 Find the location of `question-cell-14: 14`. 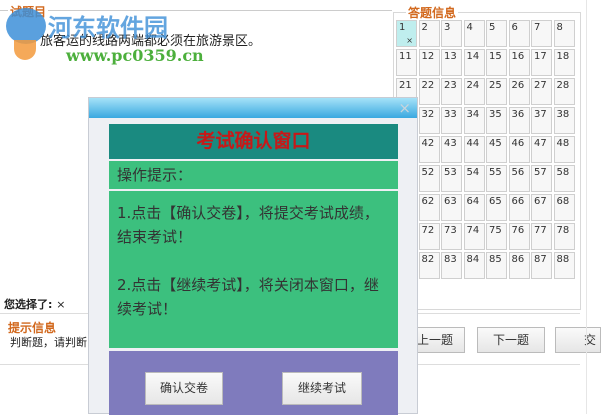

question-cell-14: 14 is located at coordinates (474, 62).